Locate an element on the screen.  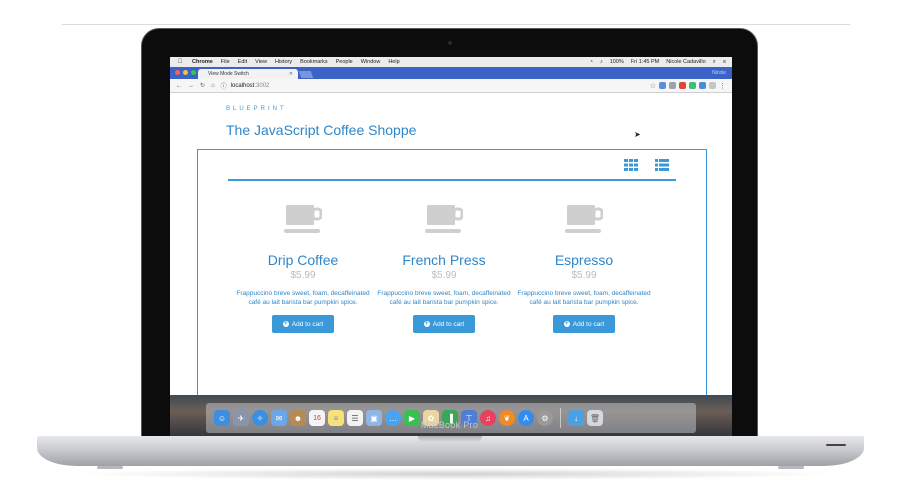
product-name: Drip Coffee is located at coordinates (303, 260).